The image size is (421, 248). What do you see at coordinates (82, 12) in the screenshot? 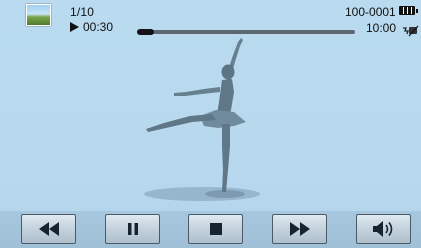
I see `file-counter: 1/10` at bounding box center [82, 12].